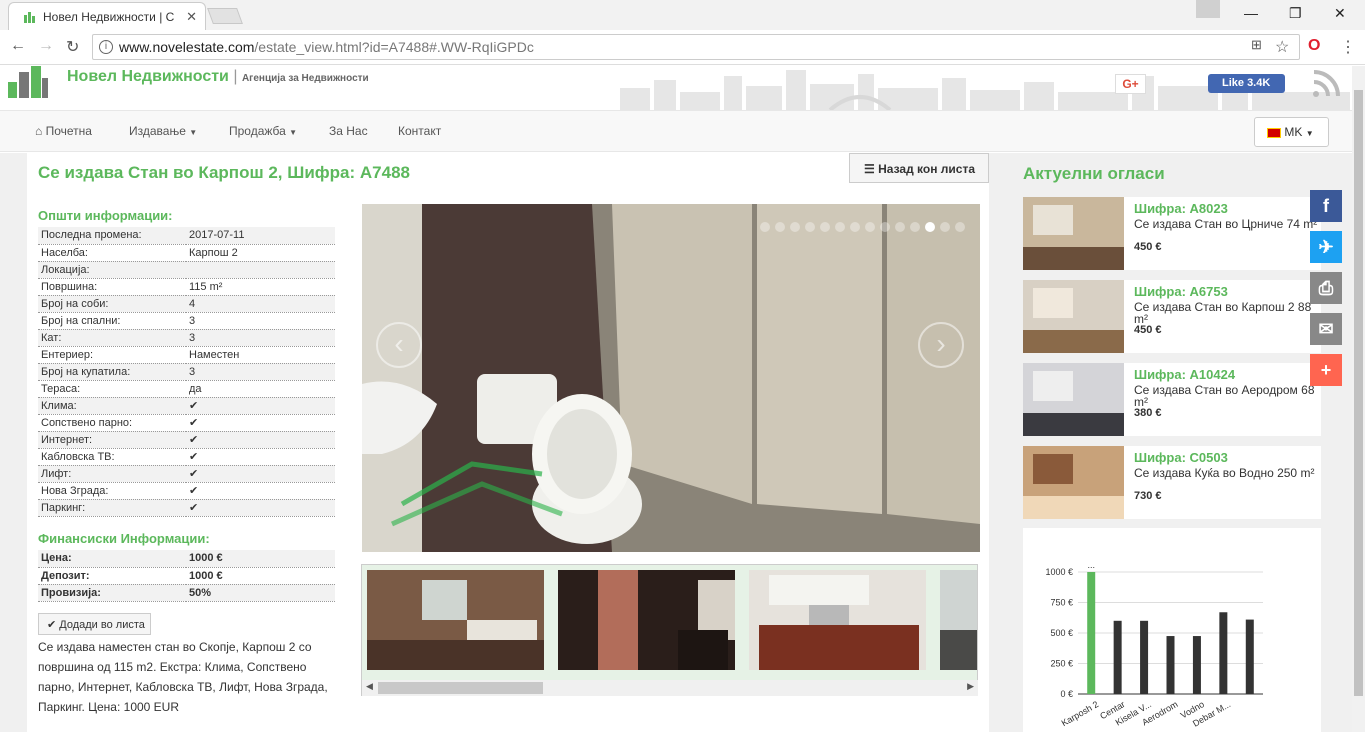  I want to click on nav-home: ⌂ Почетна, so click(63, 131).